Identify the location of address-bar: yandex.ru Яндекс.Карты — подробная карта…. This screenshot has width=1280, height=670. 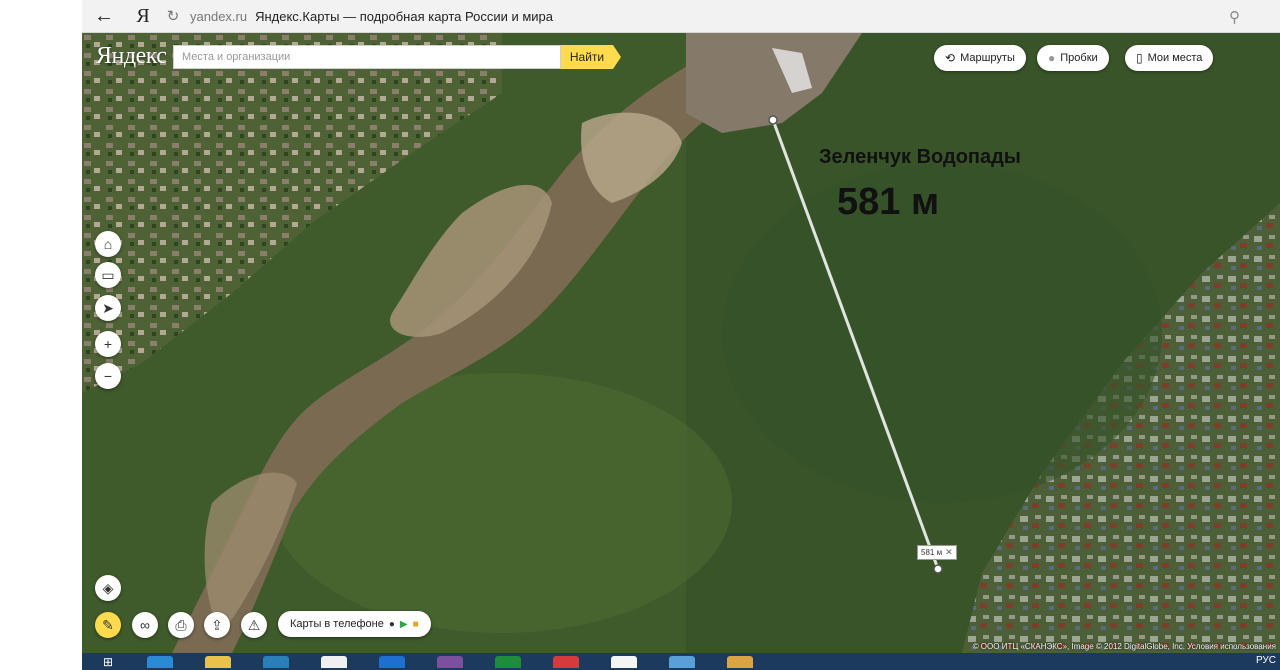
(706, 16).